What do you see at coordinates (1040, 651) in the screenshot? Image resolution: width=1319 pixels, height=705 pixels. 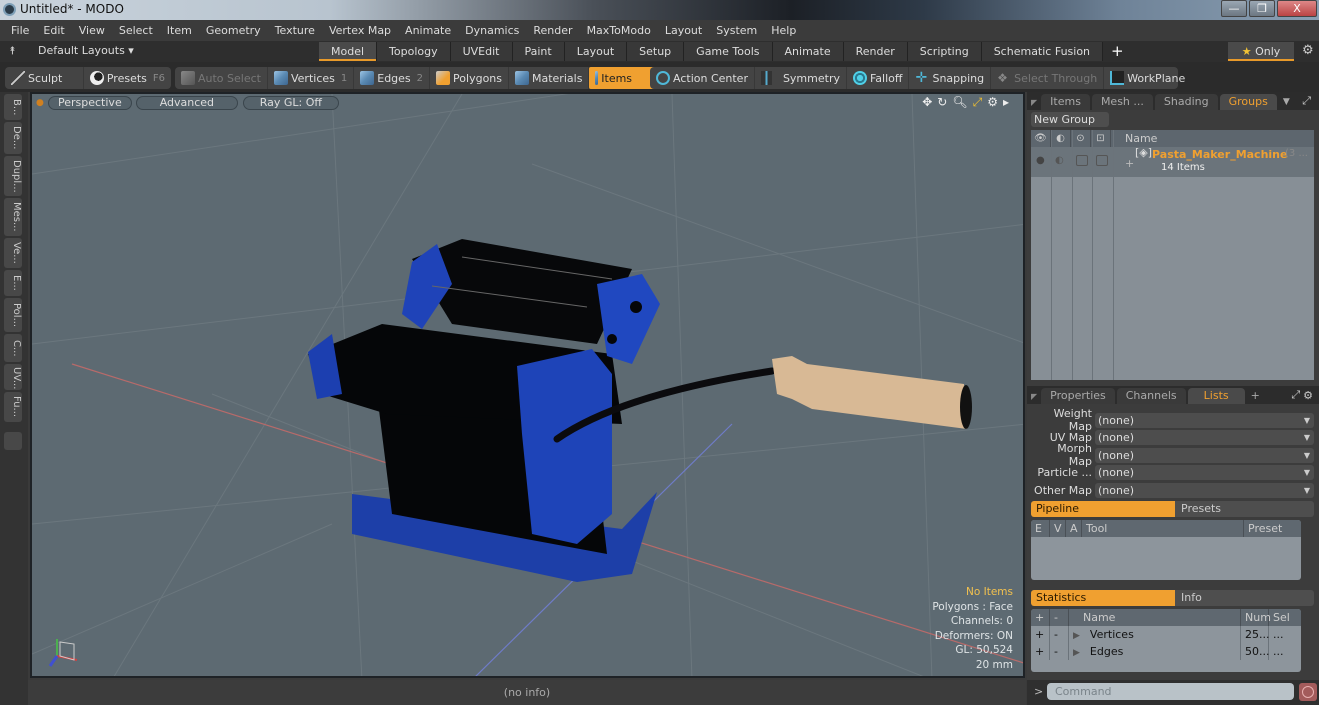 I see `add-edges-button: +` at bounding box center [1040, 651].